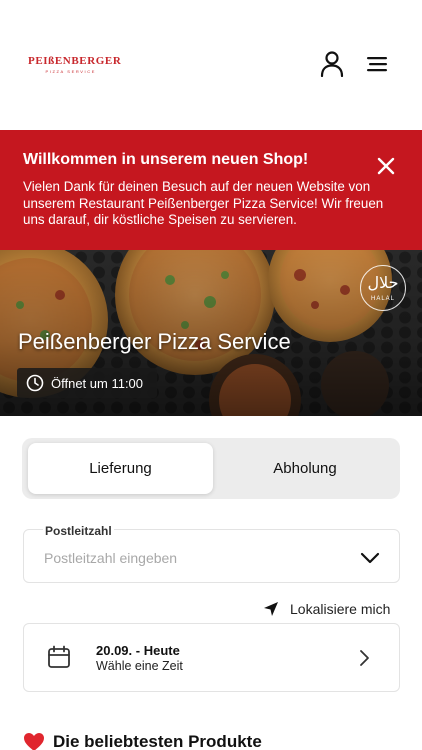  I want to click on halal-logo-label: HALAL, so click(382, 299).